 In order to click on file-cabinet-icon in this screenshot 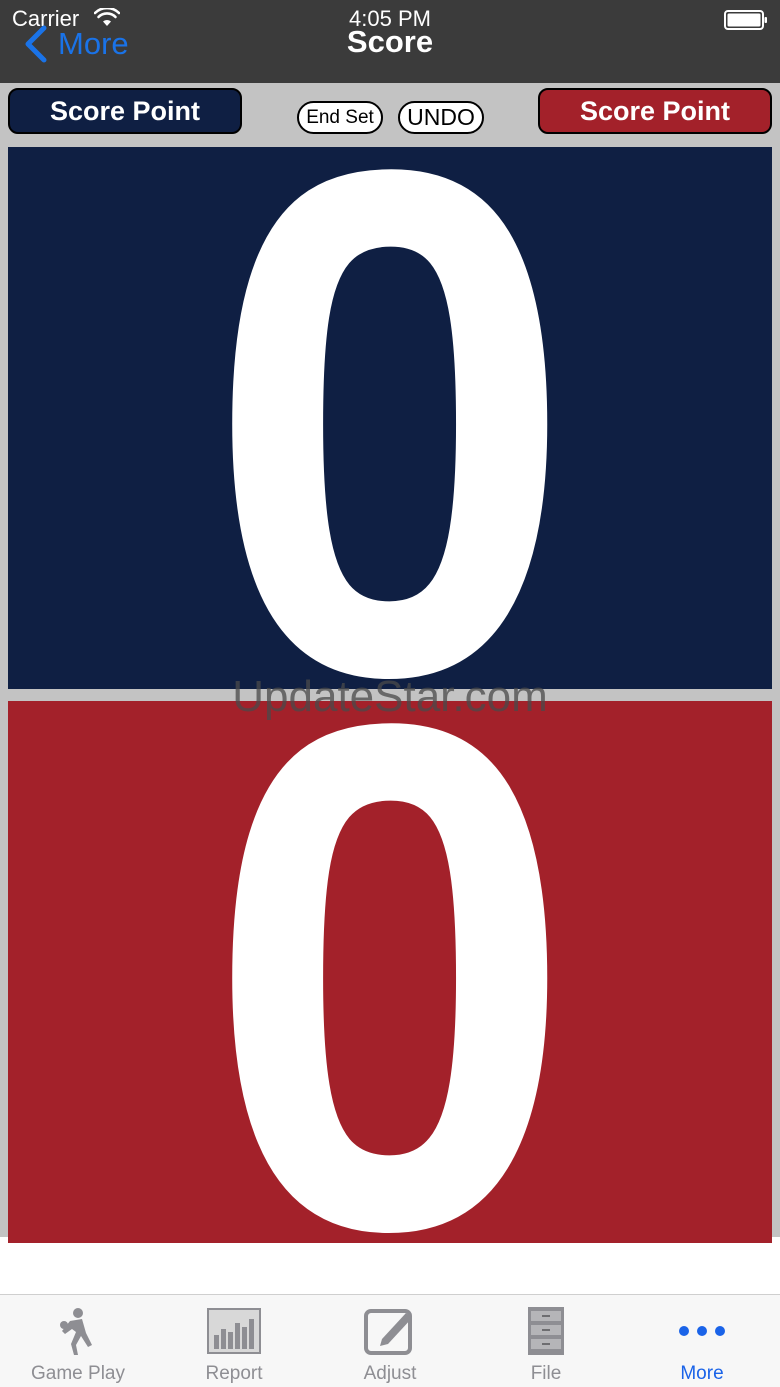, I will do `click(546, 1331)`.